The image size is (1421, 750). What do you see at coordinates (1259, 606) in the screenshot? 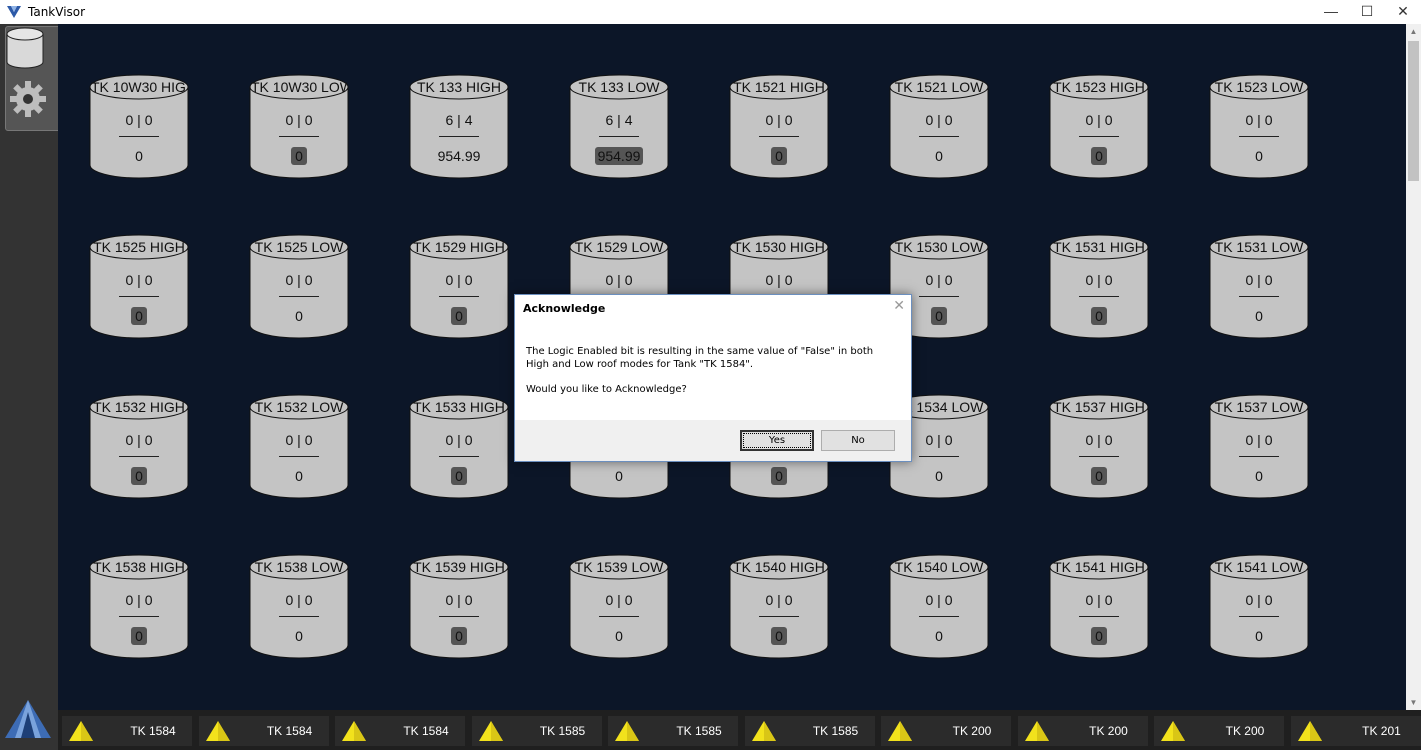
I see `tank-card: TK 1541 LOW 0 | 0 0` at bounding box center [1259, 606].